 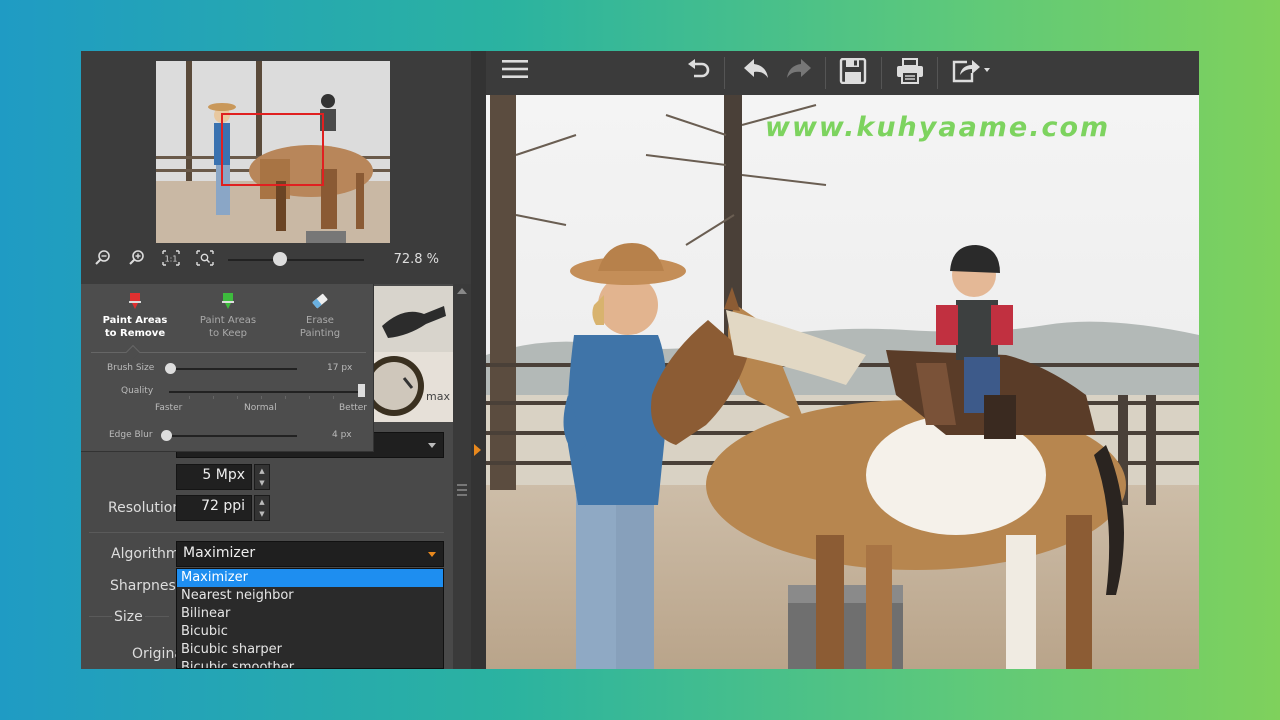 I want to click on resolution-label: Resolution, so click(x=145, y=508).